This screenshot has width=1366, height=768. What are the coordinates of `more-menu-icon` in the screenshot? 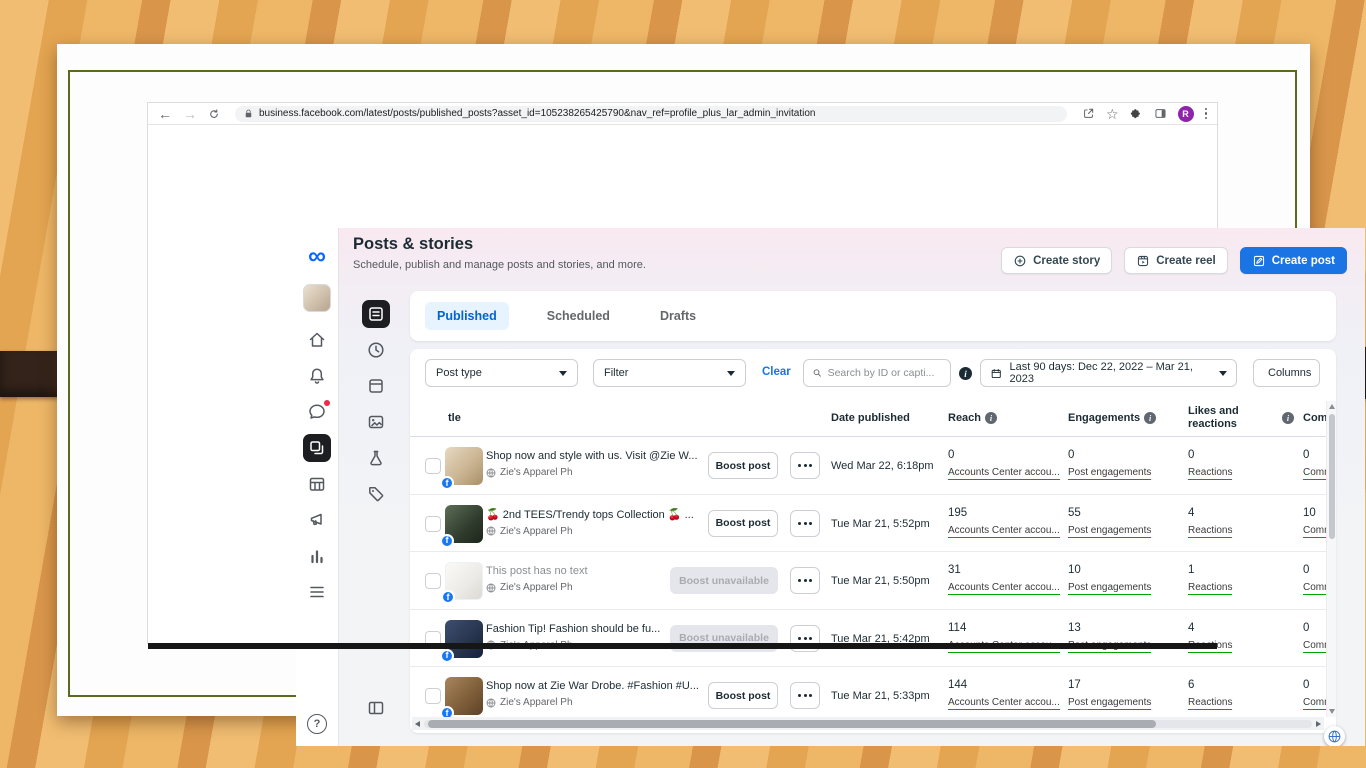 It's located at (317, 592).